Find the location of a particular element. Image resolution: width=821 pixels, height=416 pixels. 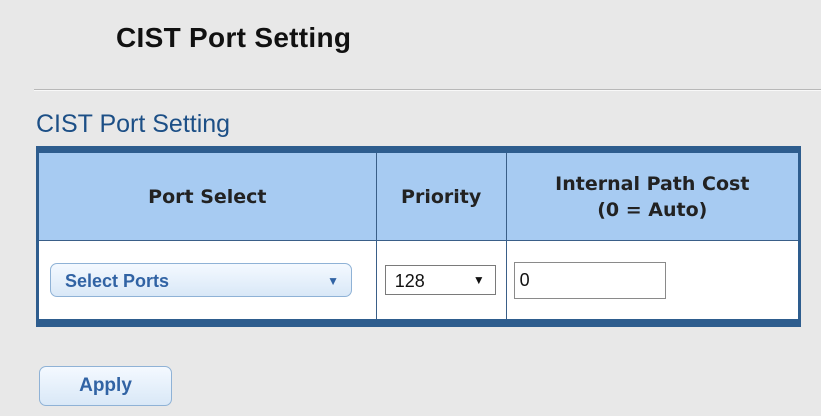

header-internal-path-cost-line2: (0 = Auto) is located at coordinates (652, 209).